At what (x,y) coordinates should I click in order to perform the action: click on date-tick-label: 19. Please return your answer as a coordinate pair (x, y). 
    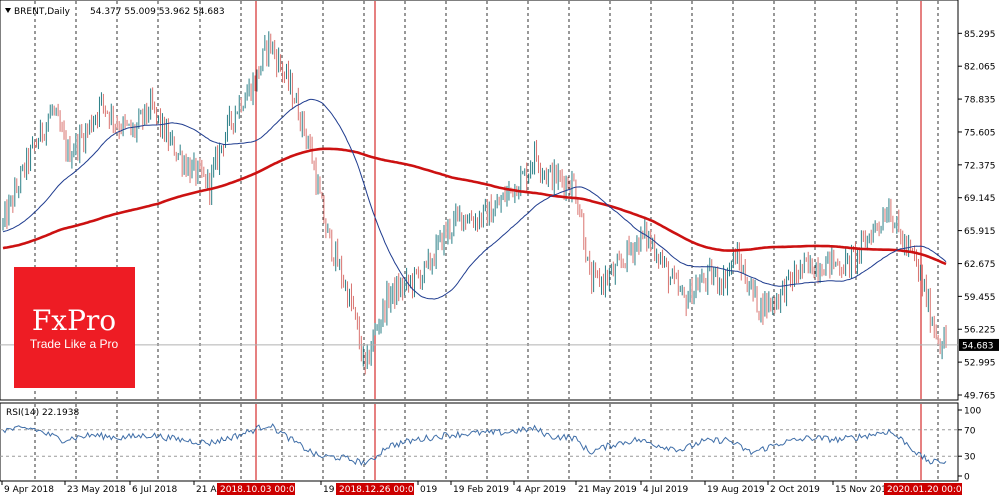
    Looking at the image, I should click on (329, 490).